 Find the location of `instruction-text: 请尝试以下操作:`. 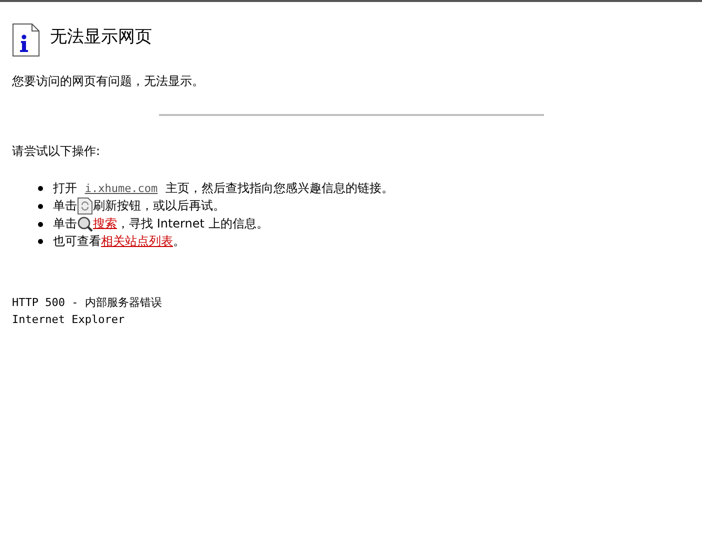

instruction-text: 请尝试以下操作: is located at coordinates (57, 151).